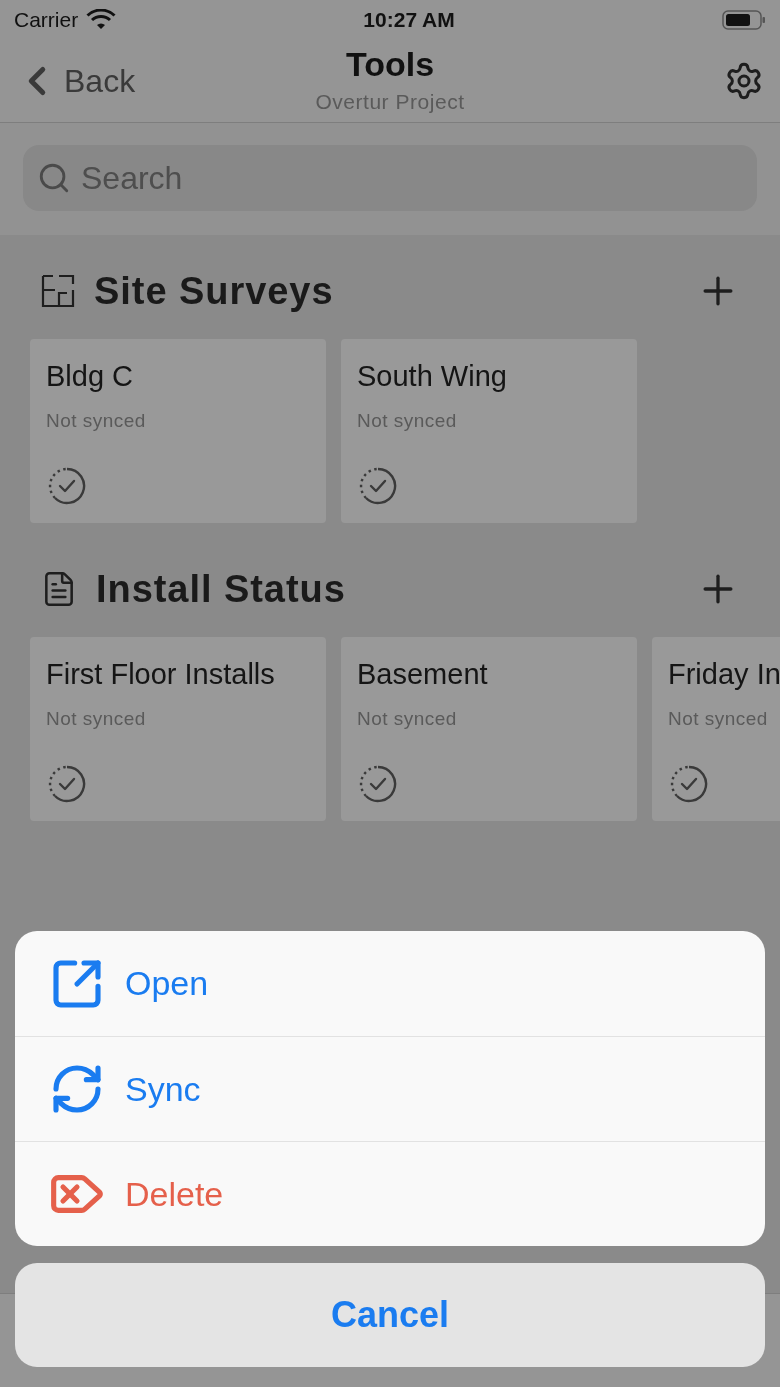  Describe the element at coordinates (214, 291) in the screenshot. I see `section-title: Site Surveys` at that location.